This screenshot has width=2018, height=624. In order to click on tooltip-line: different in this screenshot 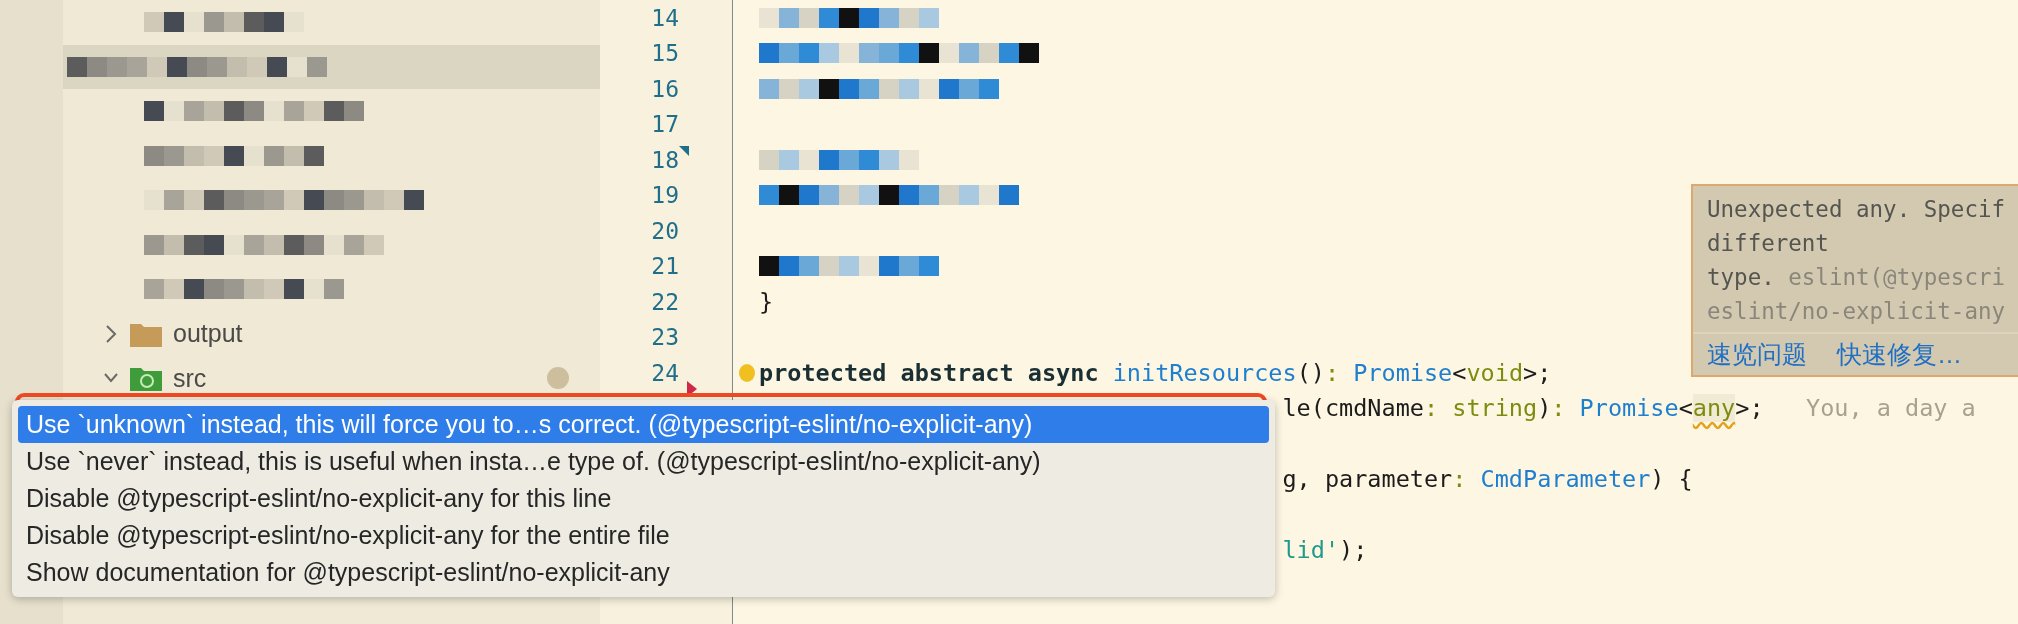, I will do `click(1768, 243)`.